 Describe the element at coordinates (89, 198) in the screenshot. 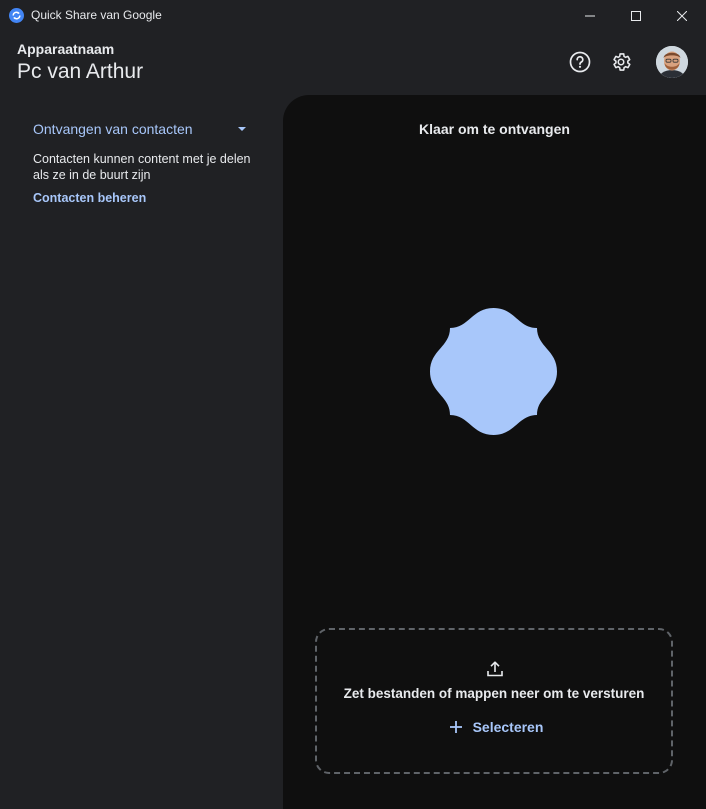

I see `manage-contacts-link: Contacten beheren` at that location.